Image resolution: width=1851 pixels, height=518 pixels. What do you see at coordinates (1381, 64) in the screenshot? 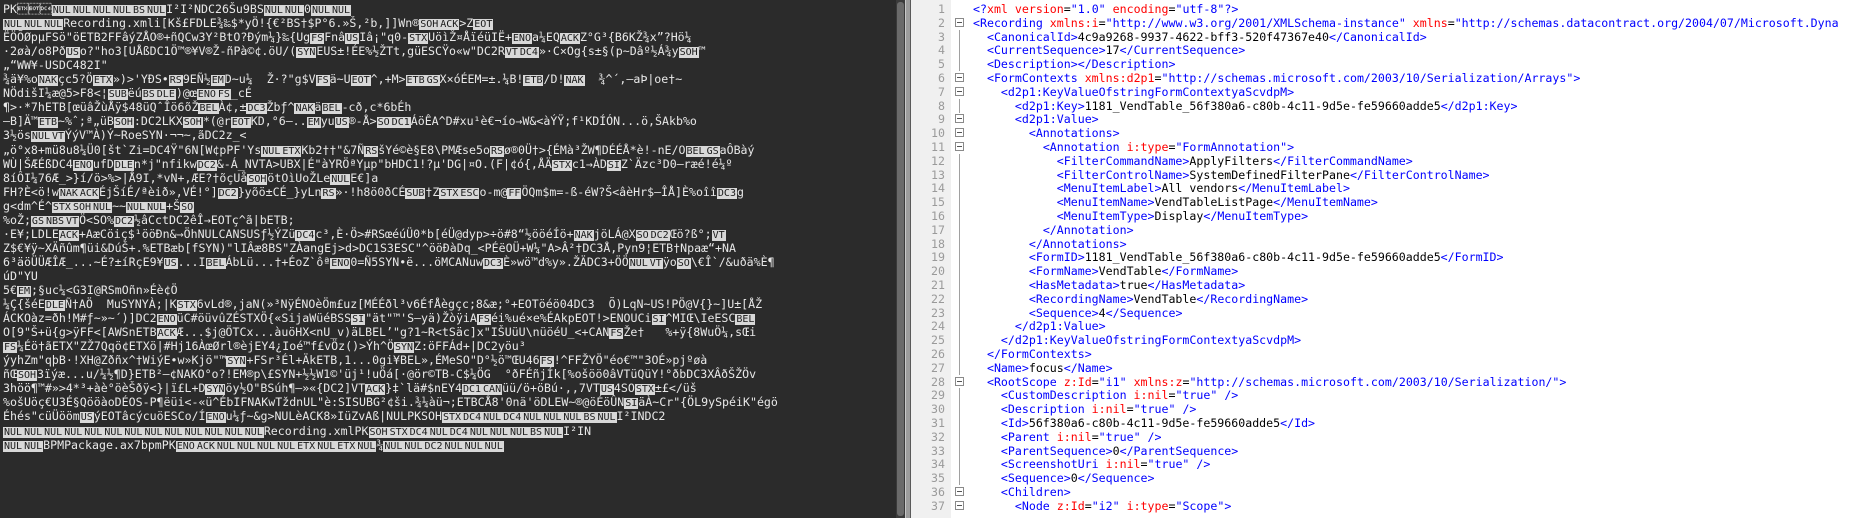
I see `xml-line: 5 <Description></Description>` at bounding box center [1381, 64].